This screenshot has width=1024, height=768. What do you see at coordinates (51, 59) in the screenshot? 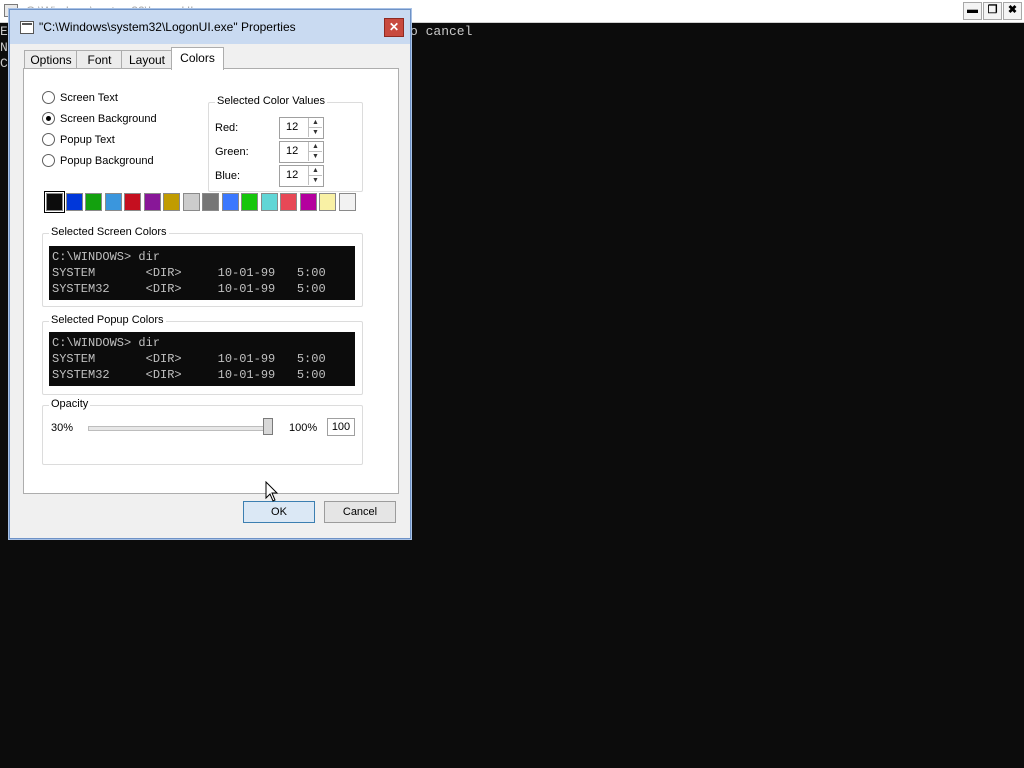
I see `tab-options: Options` at bounding box center [51, 59].